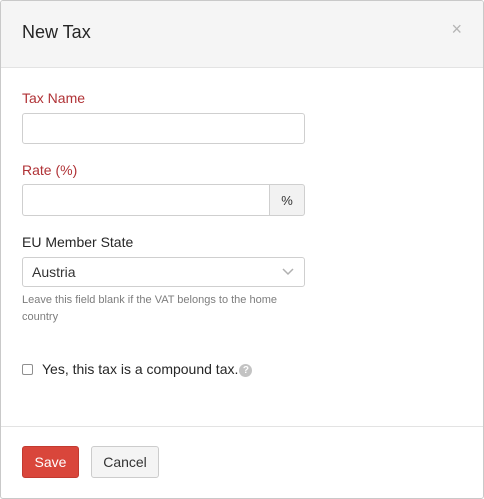  Describe the element at coordinates (287, 200) in the screenshot. I see `percent-addon: %` at that location.